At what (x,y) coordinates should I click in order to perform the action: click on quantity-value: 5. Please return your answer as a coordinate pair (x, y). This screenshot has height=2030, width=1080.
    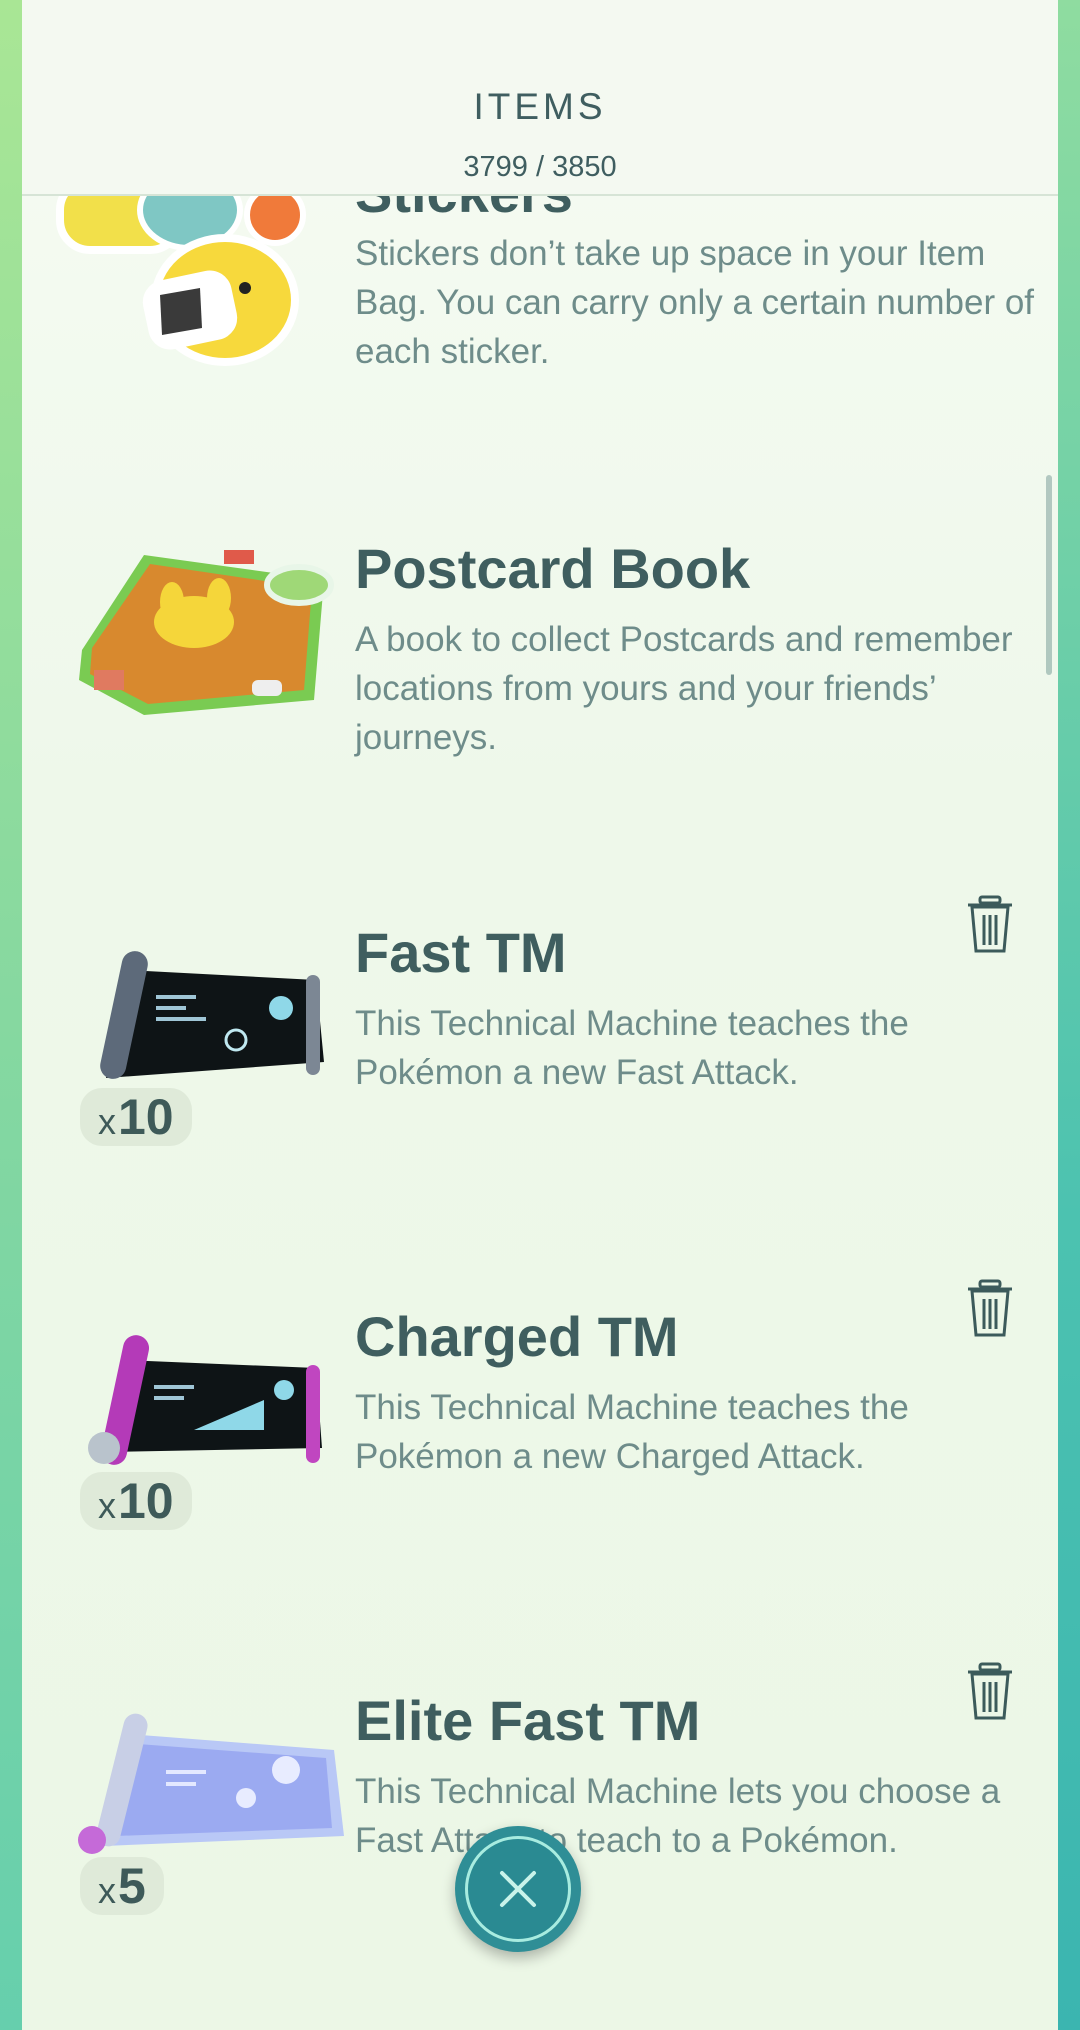
    Looking at the image, I should click on (132, 1886).